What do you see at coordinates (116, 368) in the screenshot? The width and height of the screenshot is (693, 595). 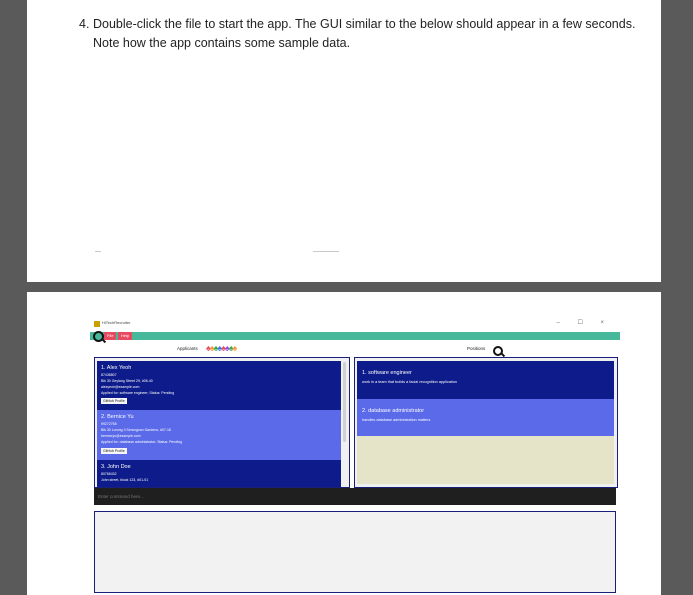 I see `applicant-name: 1. Alex Yeoh` at bounding box center [116, 368].